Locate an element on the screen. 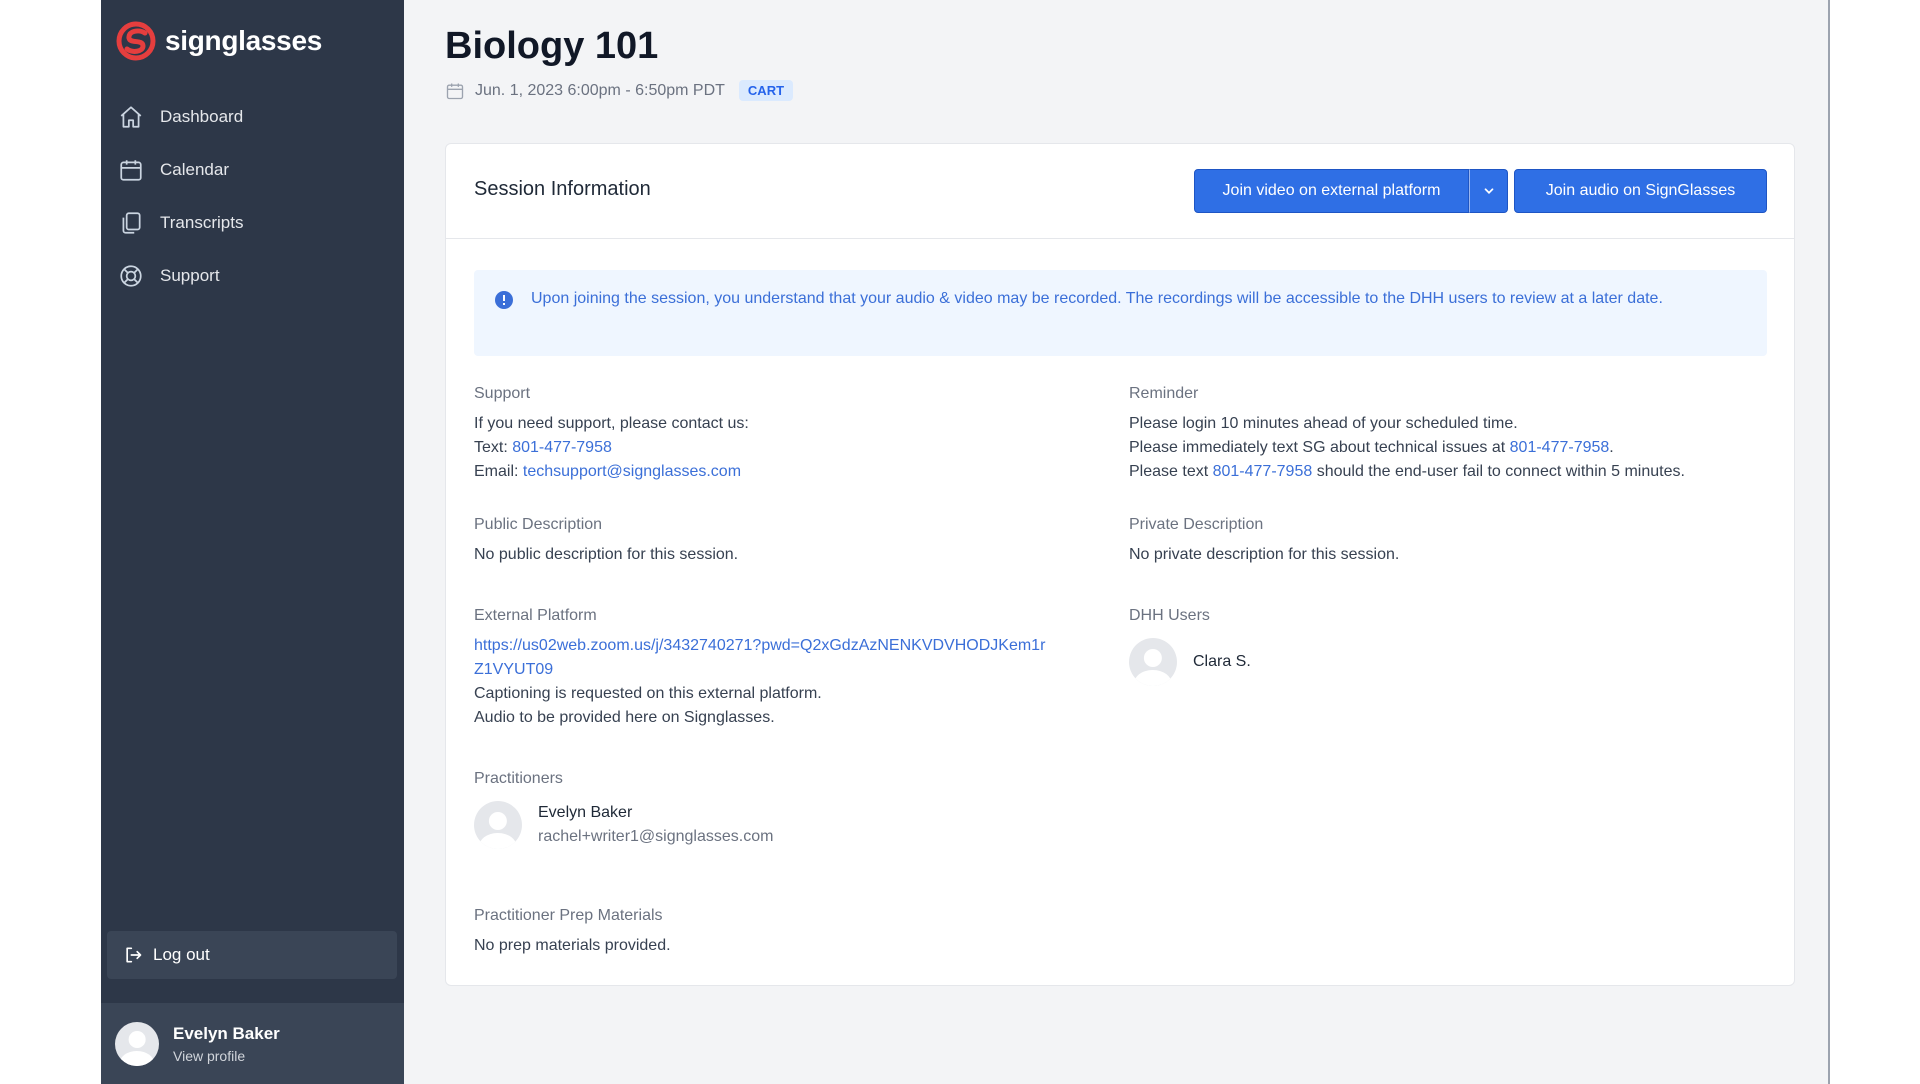 The width and height of the screenshot is (1920, 1084). documents-icon is located at coordinates (131, 222).